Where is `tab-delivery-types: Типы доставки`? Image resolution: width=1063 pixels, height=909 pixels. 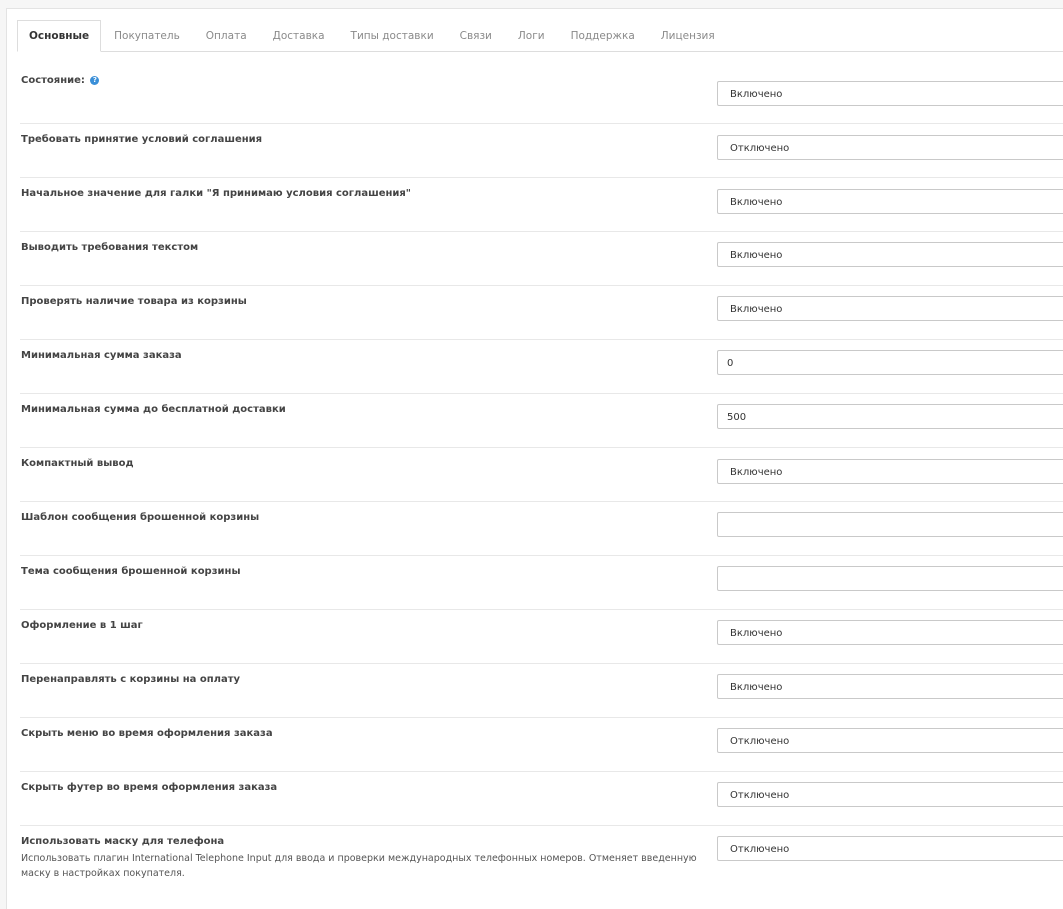 tab-delivery-types: Типы доставки is located at coordinates (392, 36).